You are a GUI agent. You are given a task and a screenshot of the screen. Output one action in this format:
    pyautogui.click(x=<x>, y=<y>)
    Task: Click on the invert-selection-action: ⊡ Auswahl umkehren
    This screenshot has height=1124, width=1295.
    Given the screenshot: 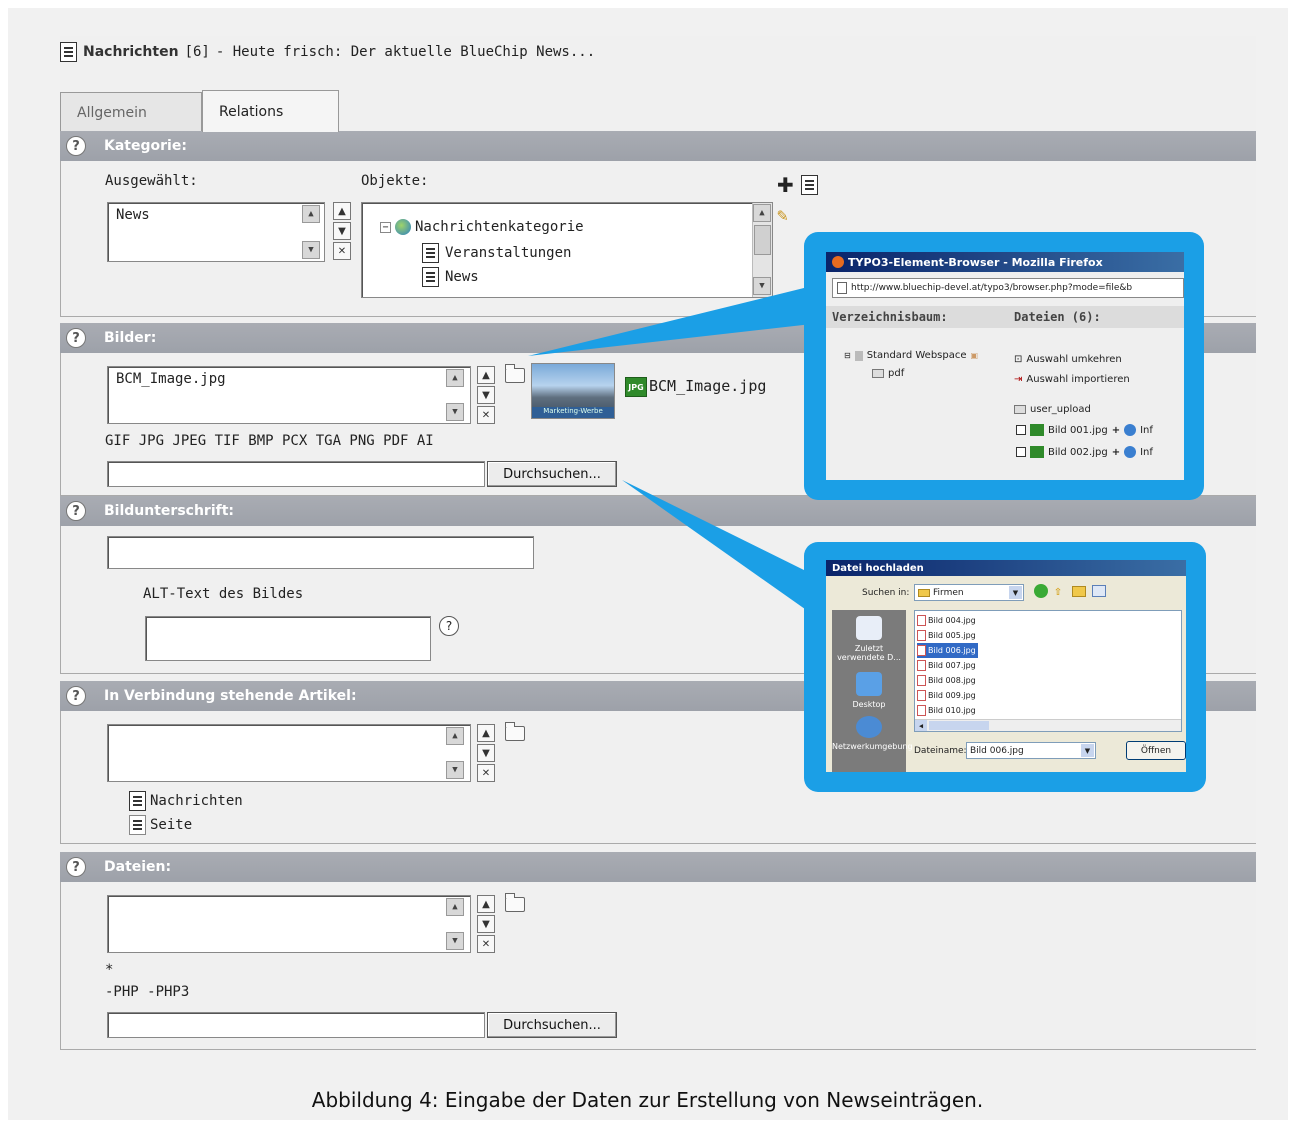 What is the action you would take?
    pyautogui.click(x=1068, y=359)
    